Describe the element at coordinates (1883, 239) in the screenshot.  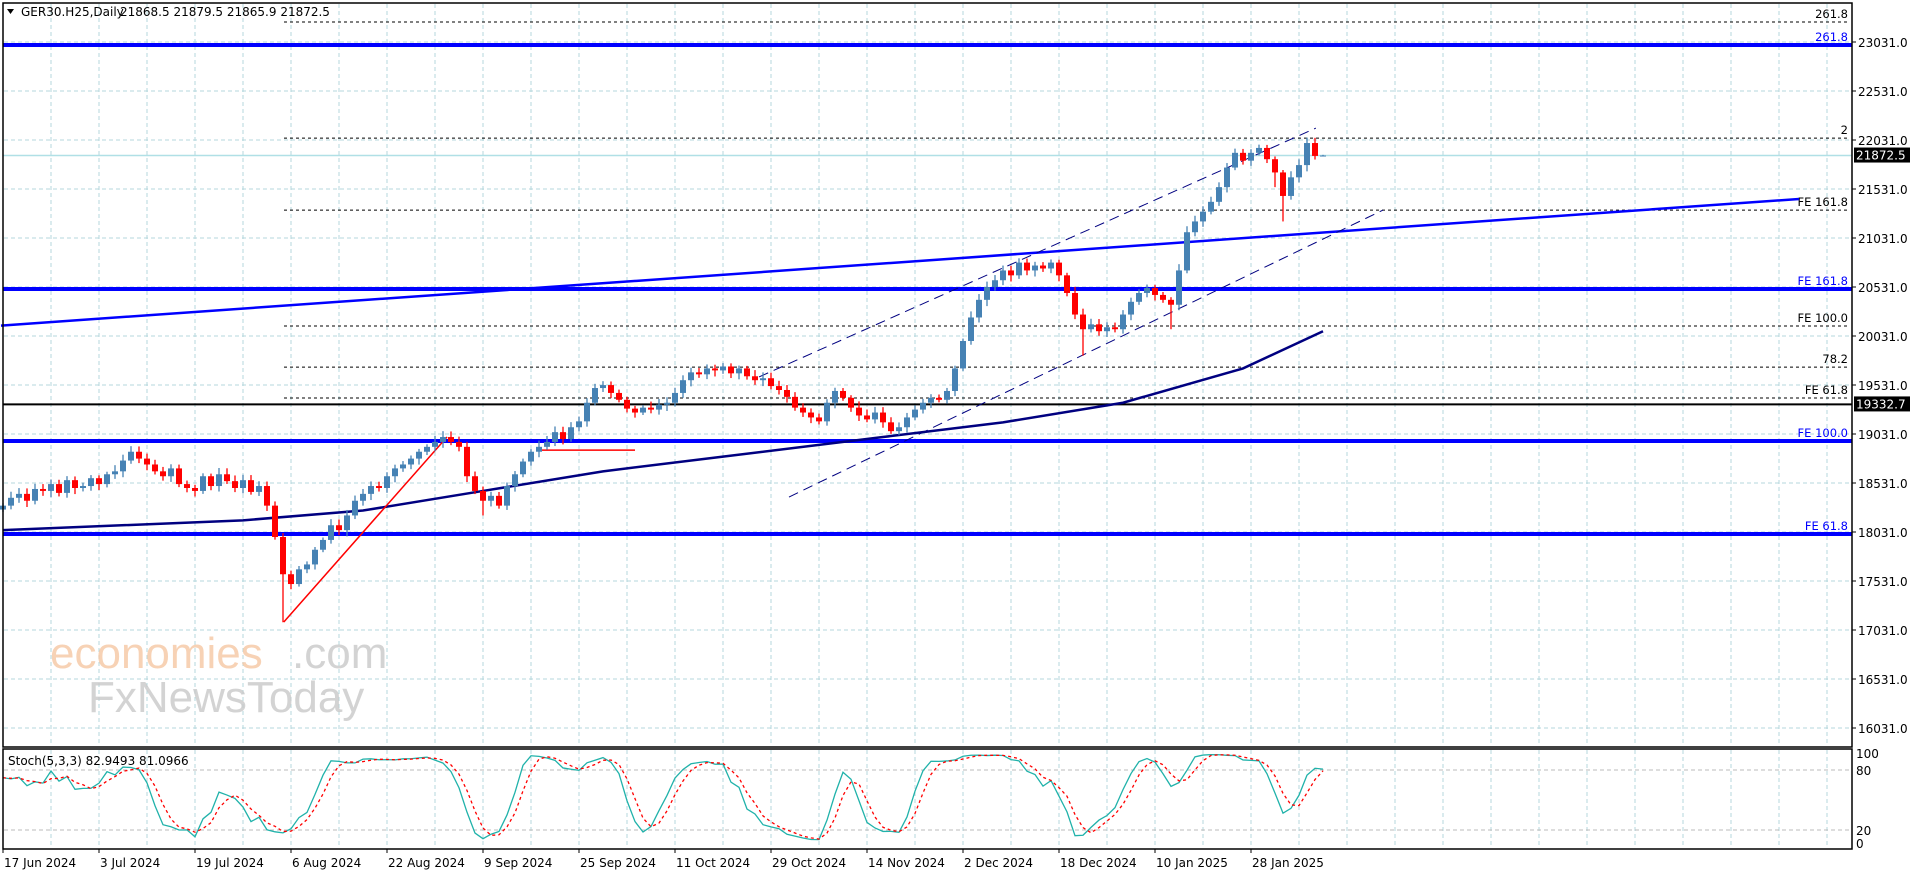
I see `y-tick-label: 21031.0` at that location.